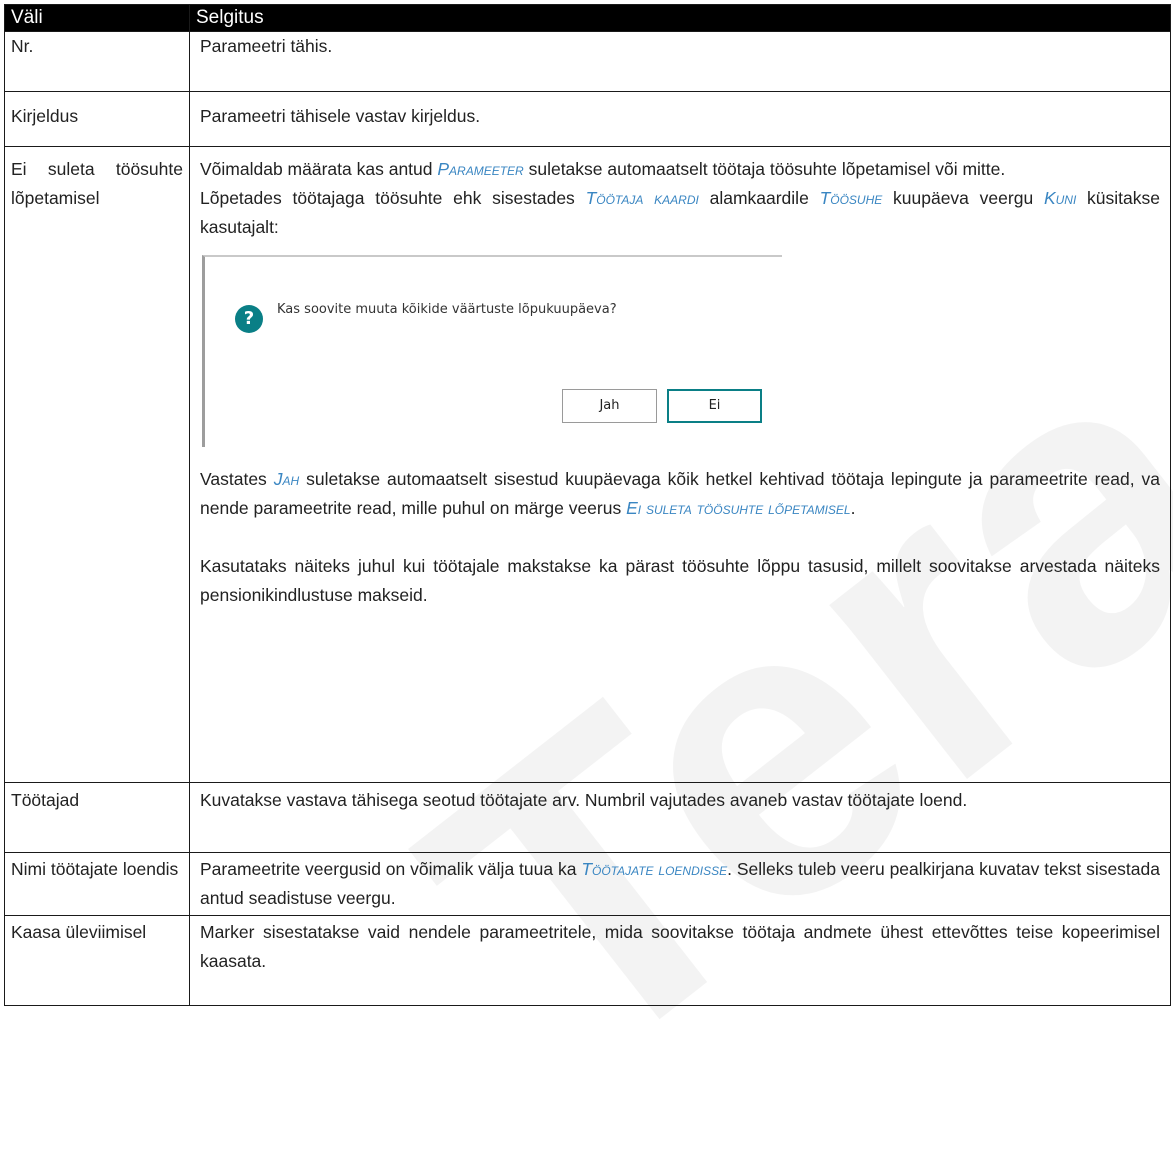  I want to click on link-kuni: Kuni, so click(1060, 198).